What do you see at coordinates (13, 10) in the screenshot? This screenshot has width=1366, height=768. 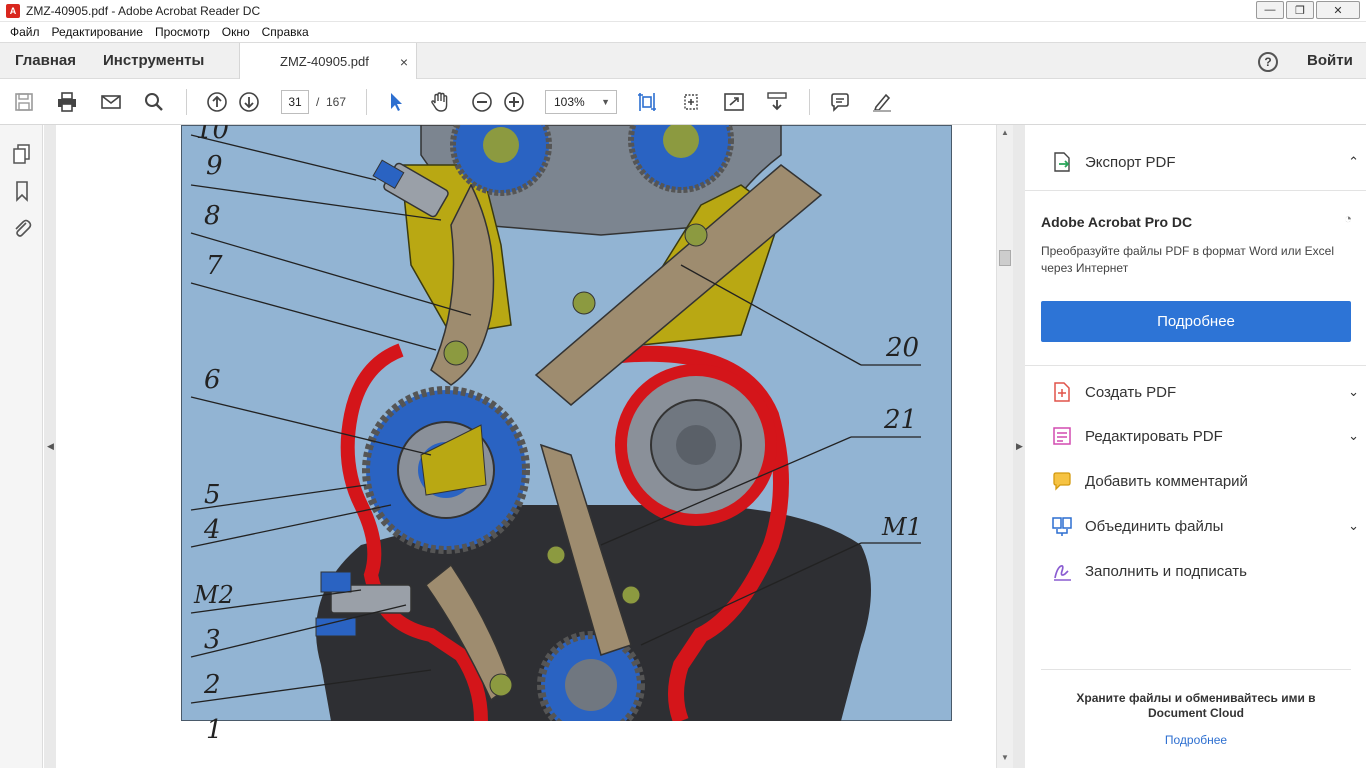 I see `acrobat-icon: A` at bounding box center [13, 10].